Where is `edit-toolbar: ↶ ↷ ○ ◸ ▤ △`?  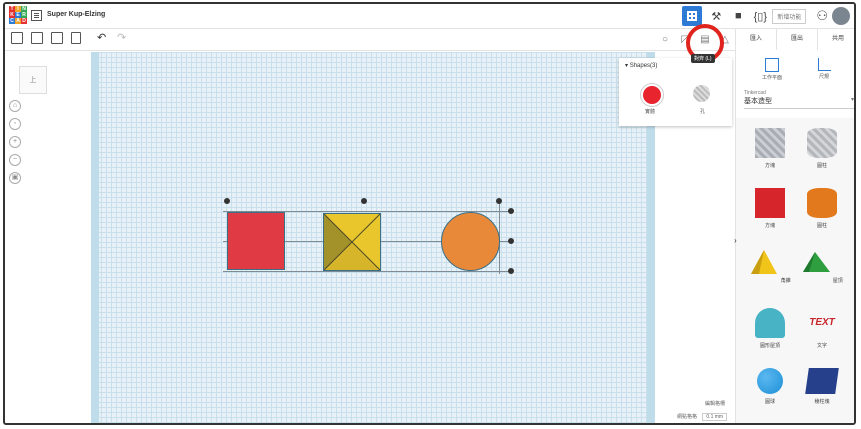
edit-toolbar: ↶ ↷ ○ ◸ ▤ △ is located at coordinates (370, 39).